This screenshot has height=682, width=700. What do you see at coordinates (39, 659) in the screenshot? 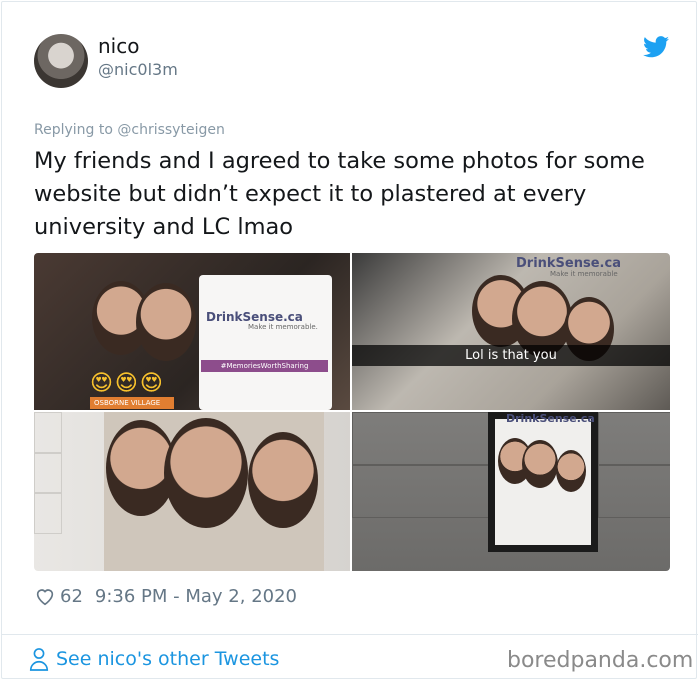
I see `person-icon` at bounding box center [39, 659].